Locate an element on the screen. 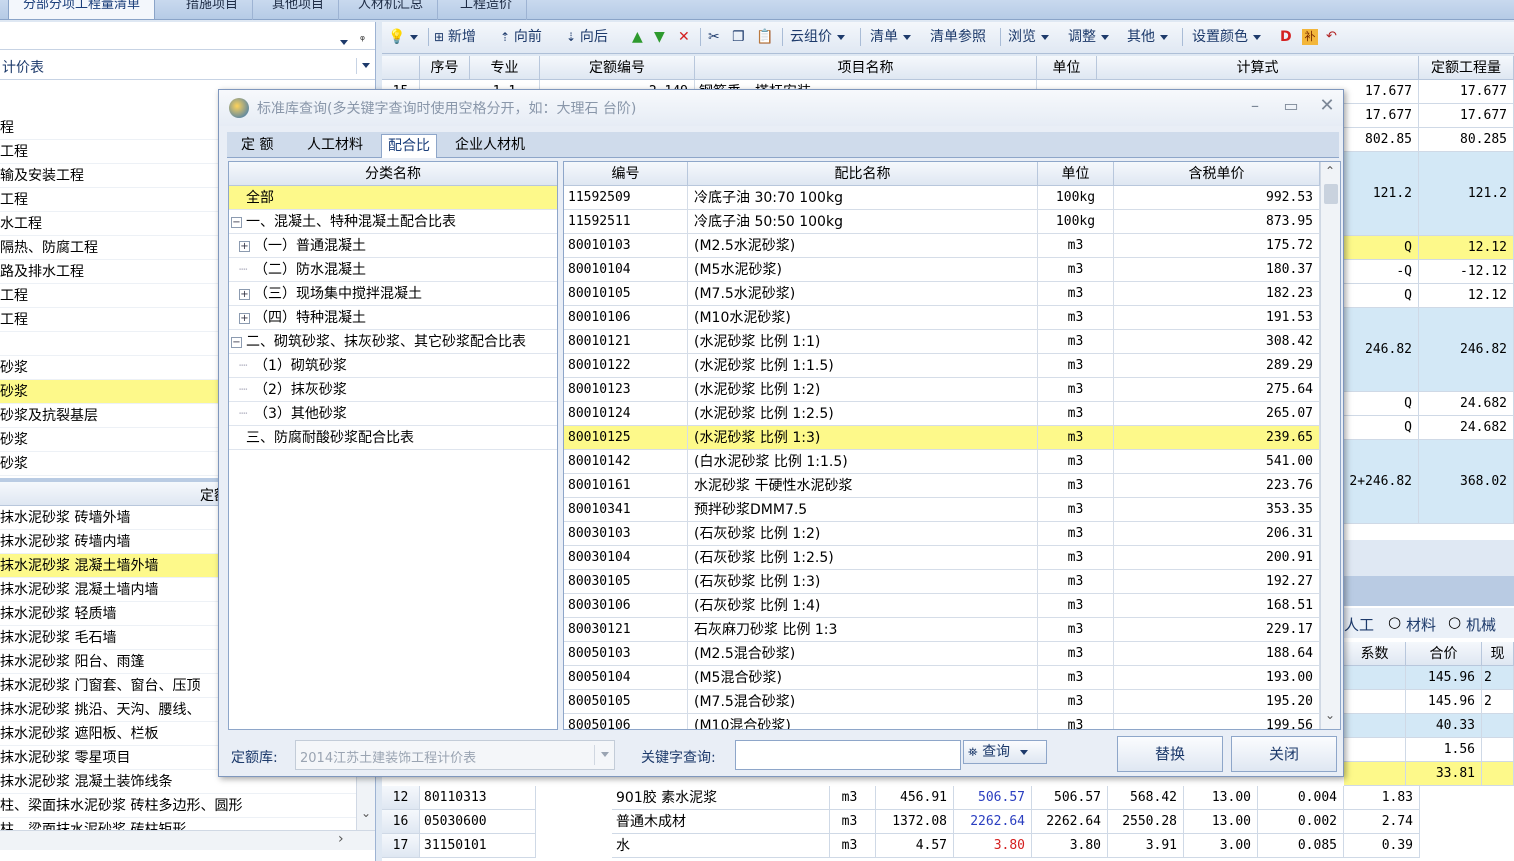 This screenshot has height=861, width=1514. col-header-price: 含税单价 is located at coordinates (1217, 174).